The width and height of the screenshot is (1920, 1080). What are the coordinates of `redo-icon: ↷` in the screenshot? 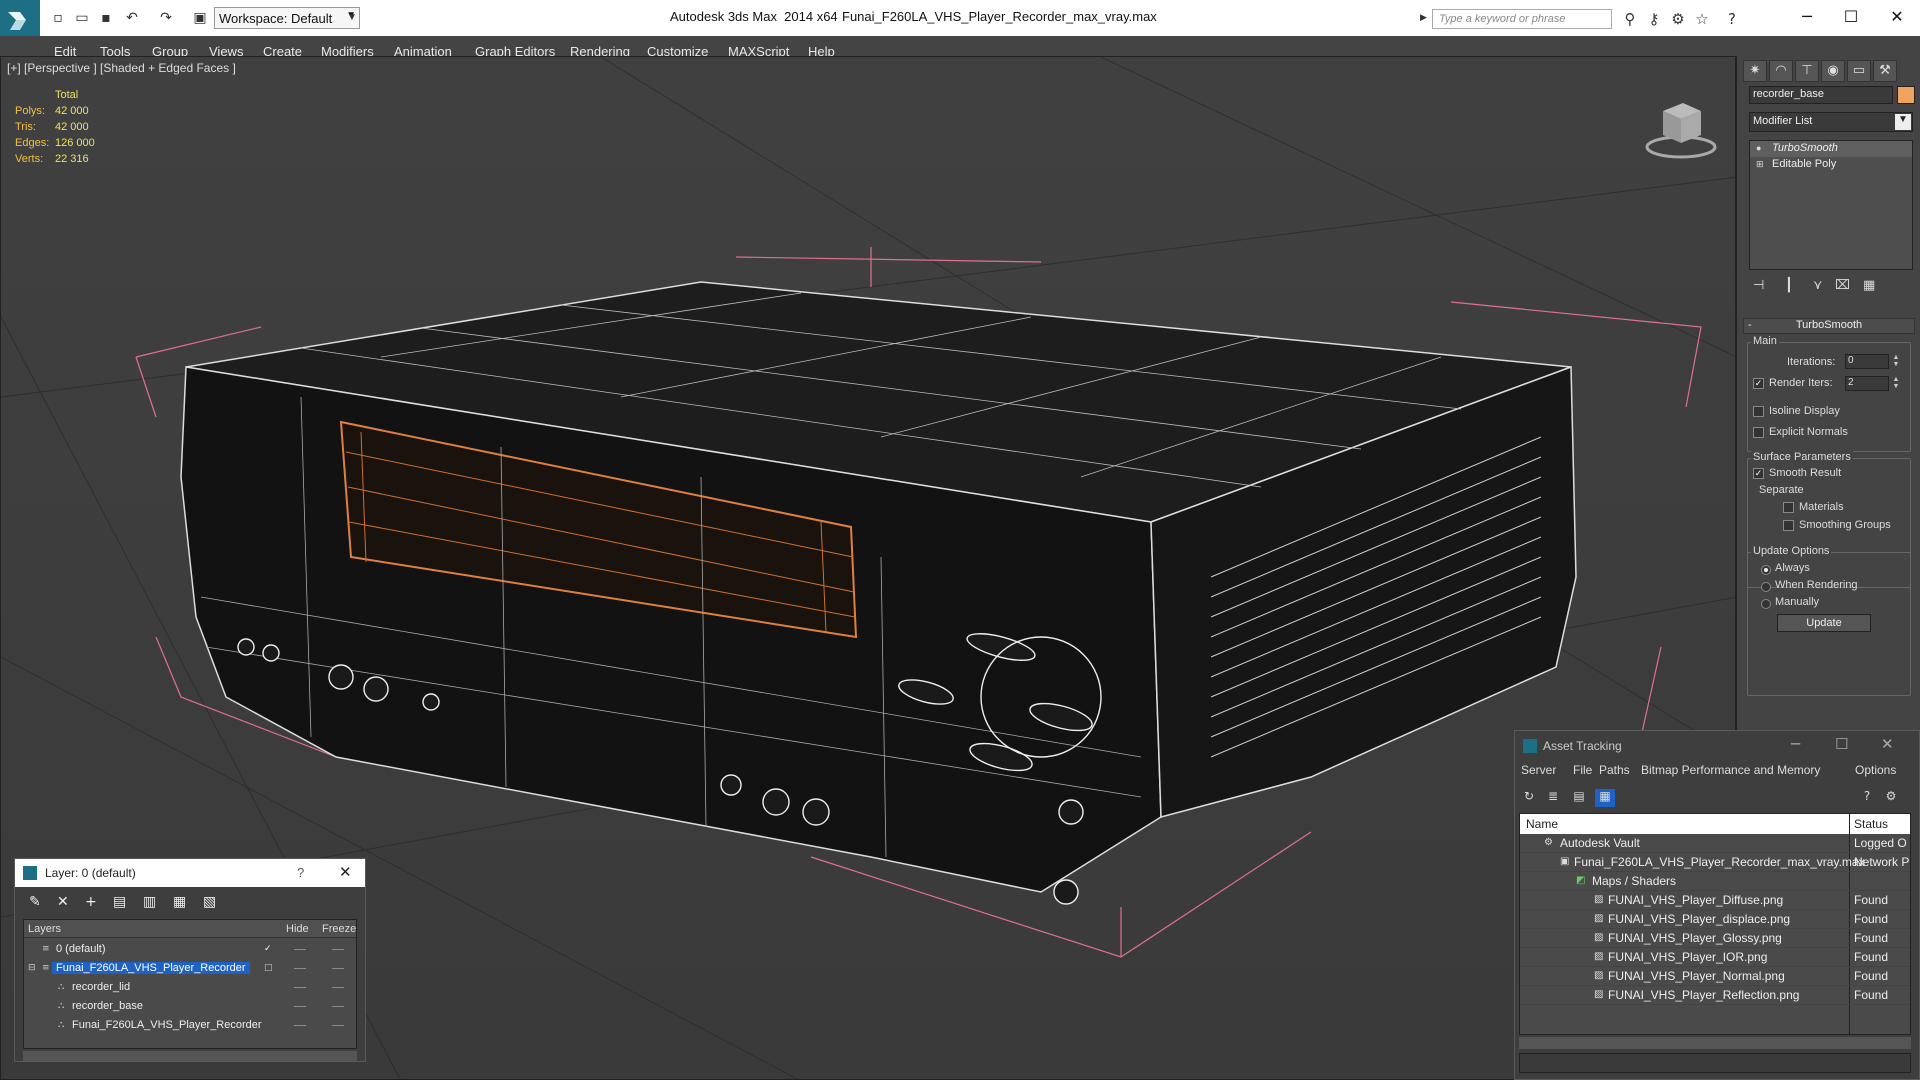 It's located at (166, 18).